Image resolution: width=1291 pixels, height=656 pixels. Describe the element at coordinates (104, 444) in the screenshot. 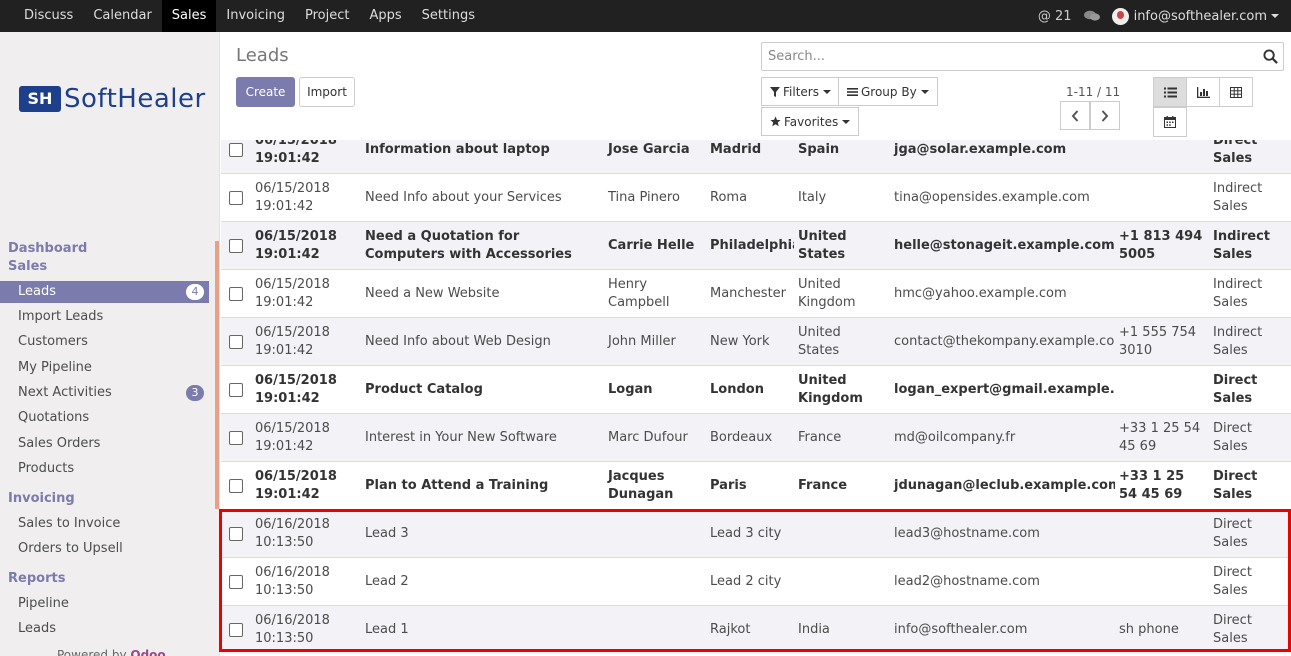

I see `sidebar-item-sales-orders: Sales Orders` at that location.